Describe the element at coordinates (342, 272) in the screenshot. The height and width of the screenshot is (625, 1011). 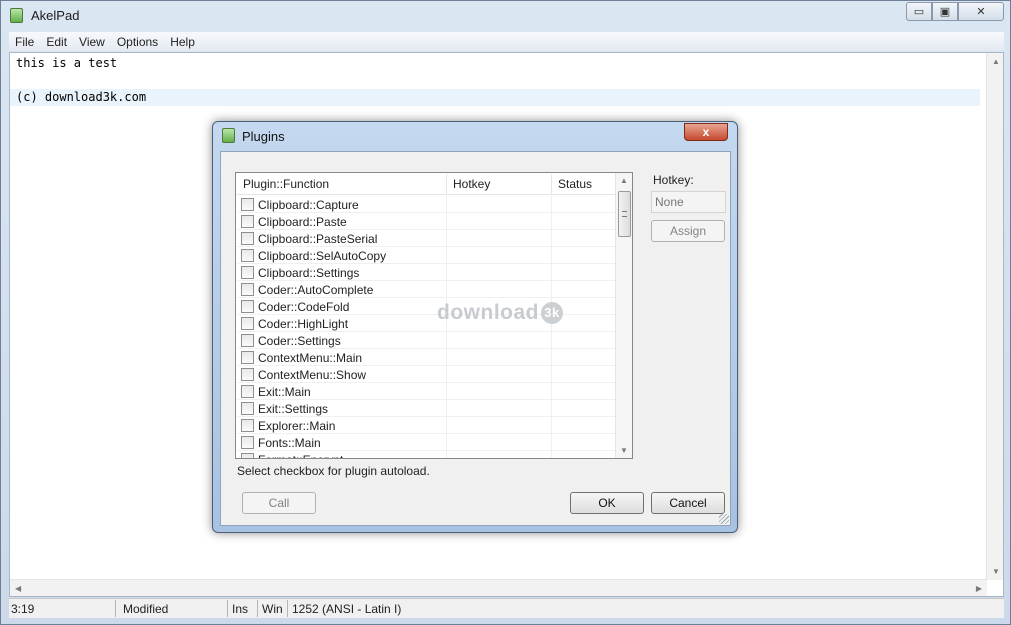
I see `plugin-function-cell: Clipboard::Settings` at that location.